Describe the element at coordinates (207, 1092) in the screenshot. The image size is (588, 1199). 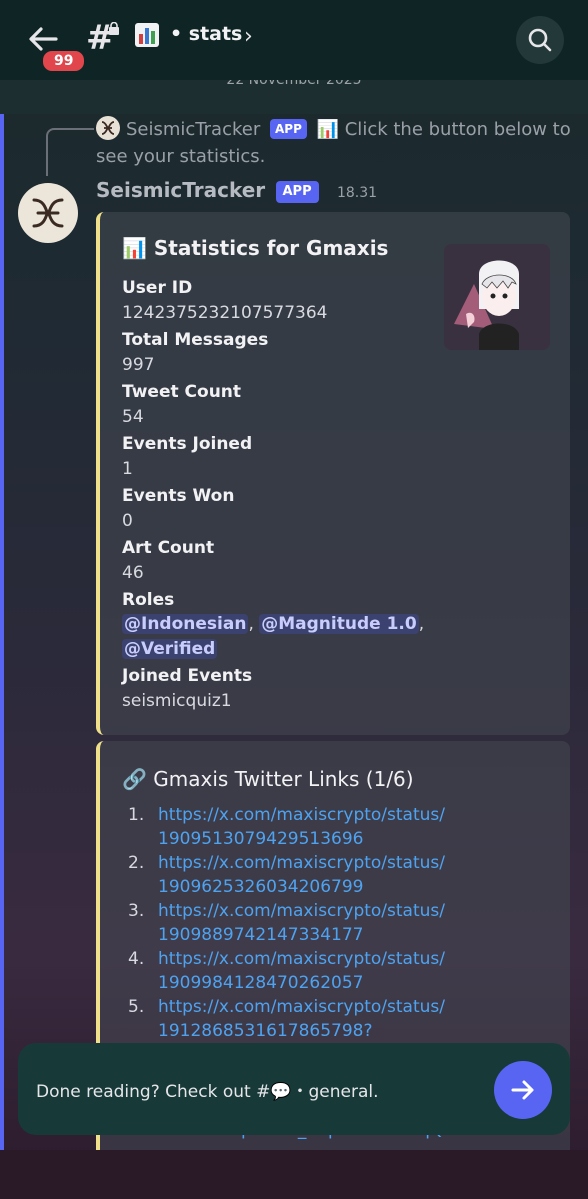
I see `banner-text: Done reading? Check out #💬・general.` at that location.